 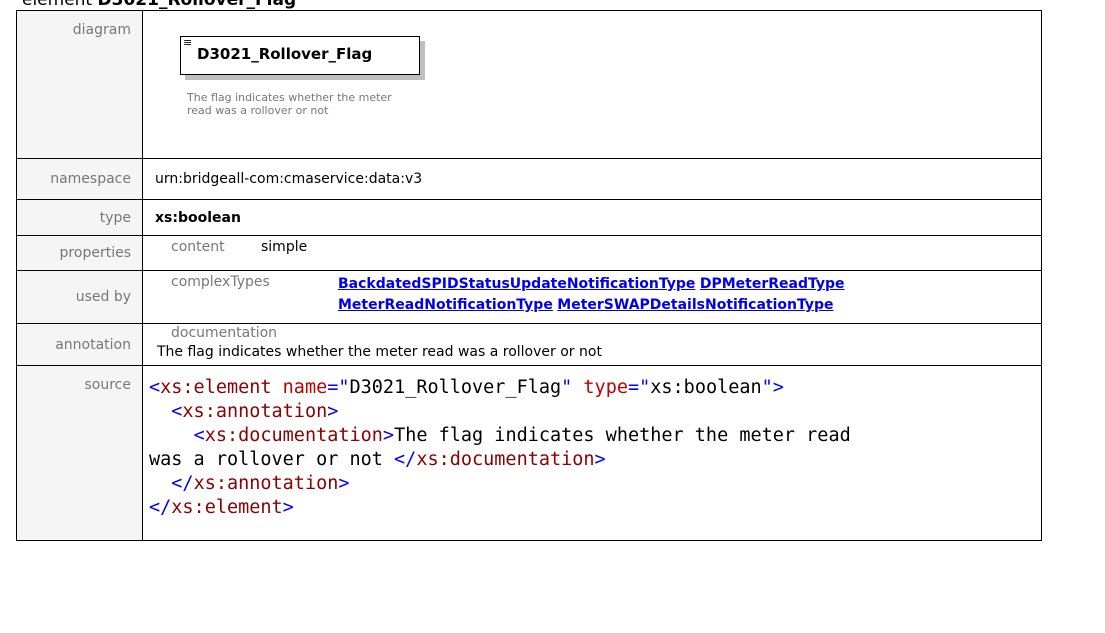 What do you see at coordinates (592, 253) in the screenshot?
I see `properties-cell: content simple` at bounding box center [592, 253].